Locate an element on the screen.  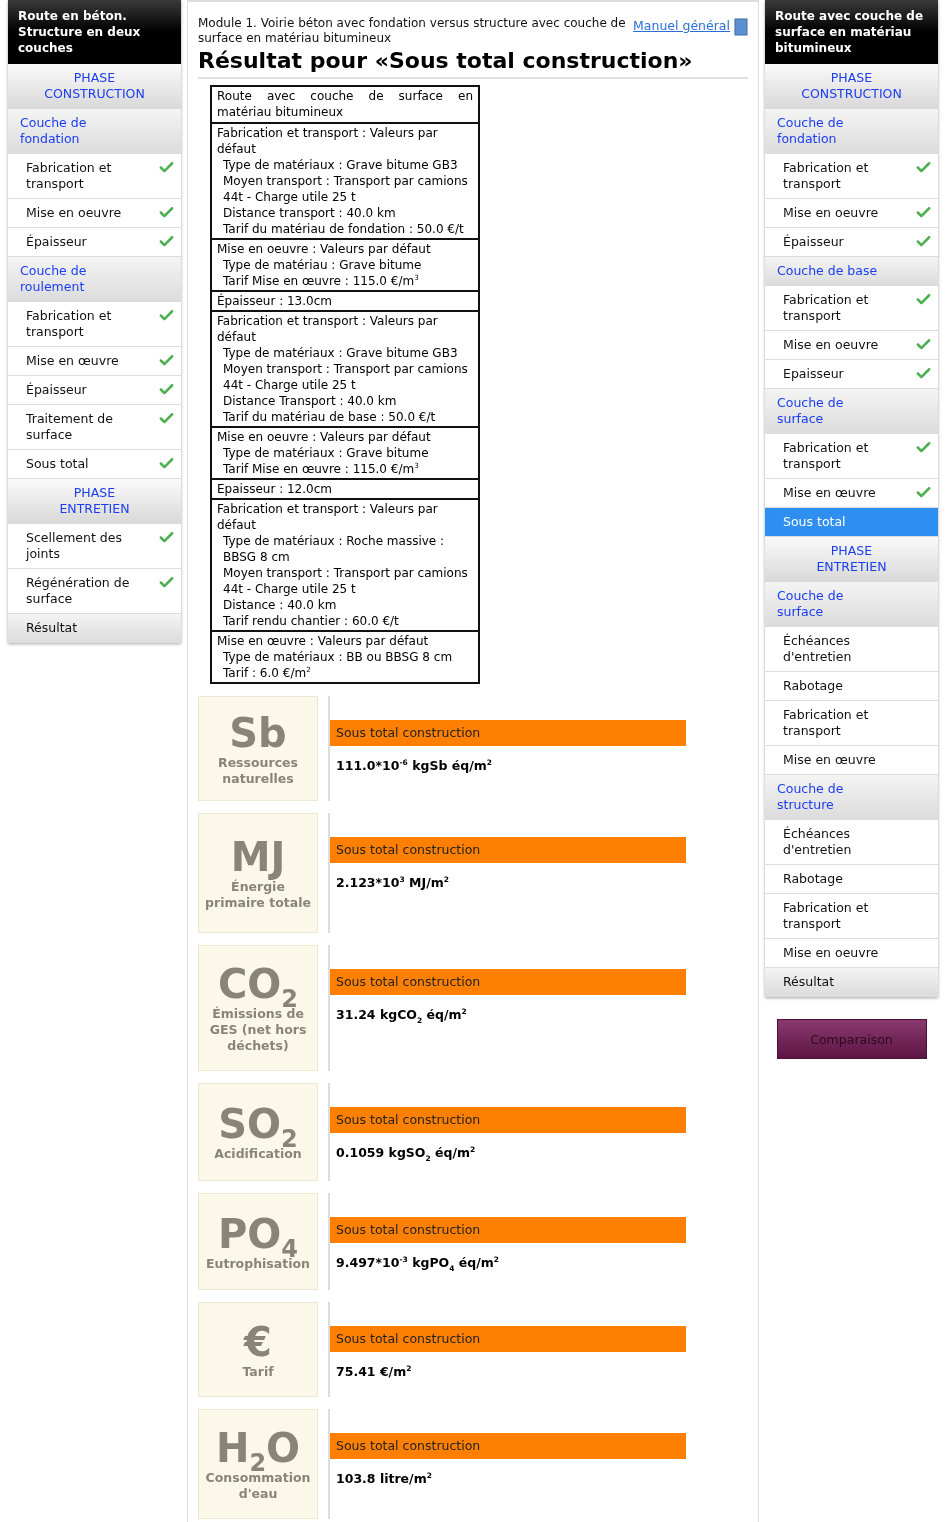
book-icon is located at coordinates (741, 27).